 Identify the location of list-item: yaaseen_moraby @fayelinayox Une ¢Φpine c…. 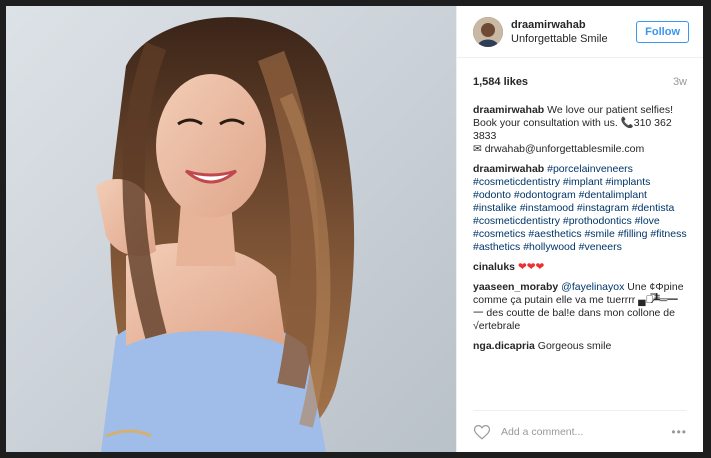
(580, 307).